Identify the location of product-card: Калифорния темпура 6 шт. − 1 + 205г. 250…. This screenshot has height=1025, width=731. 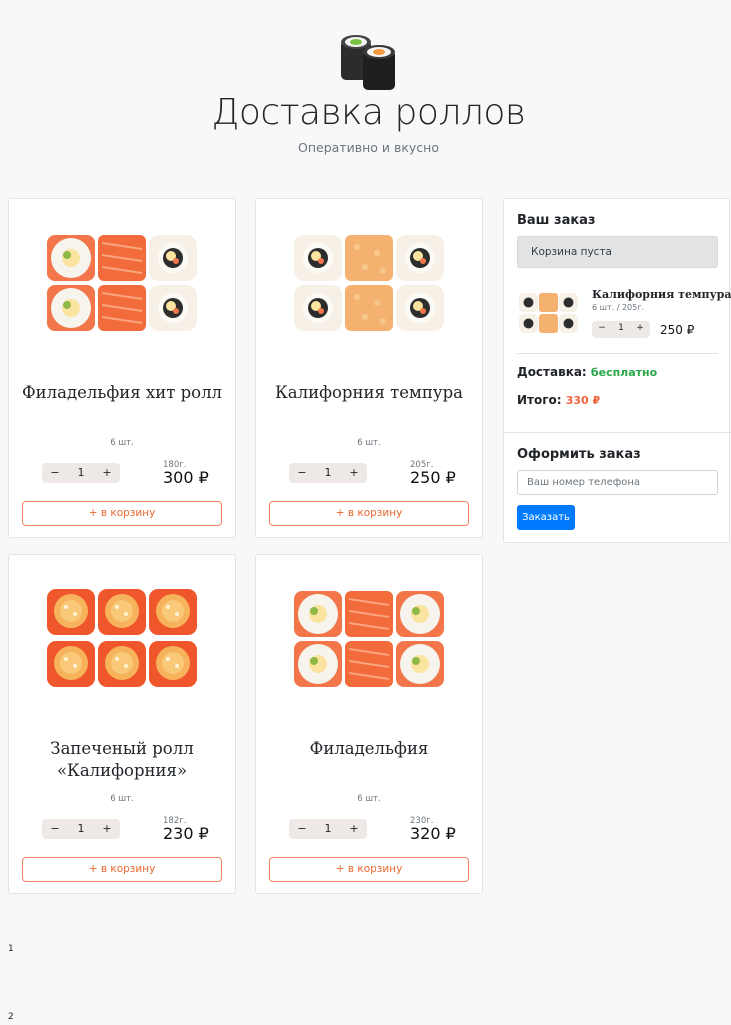
(369, 368).